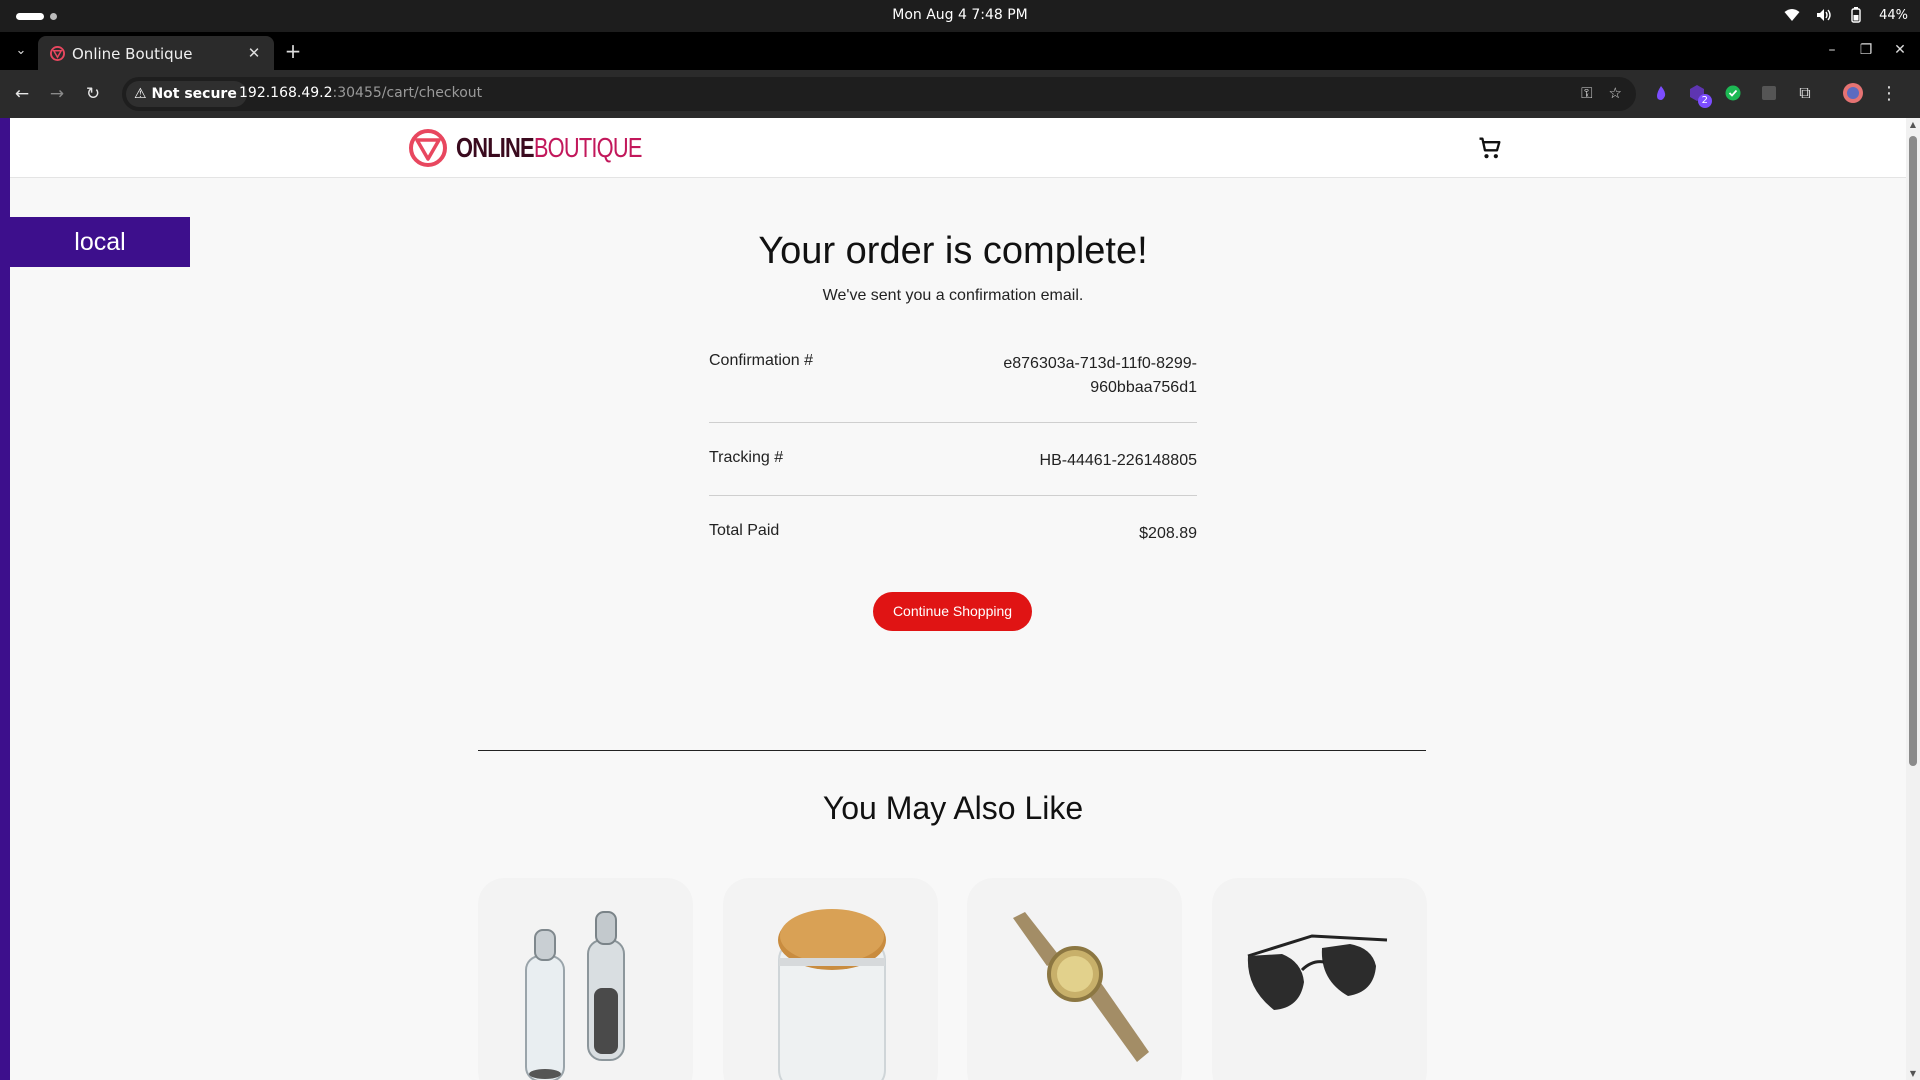 The width and height of the screenshot is (1920, 1080). I want to click on bookmark-star-icon: ☆, so click(1615, 93).